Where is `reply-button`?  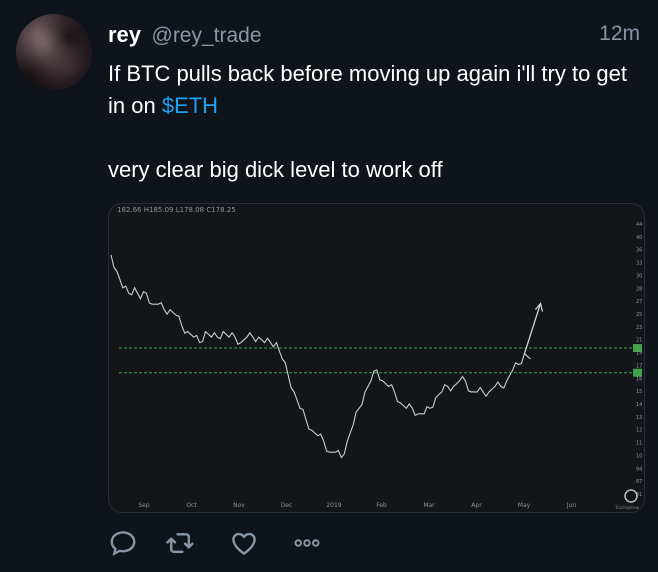
reply-button is located at coordinates (125, 544).